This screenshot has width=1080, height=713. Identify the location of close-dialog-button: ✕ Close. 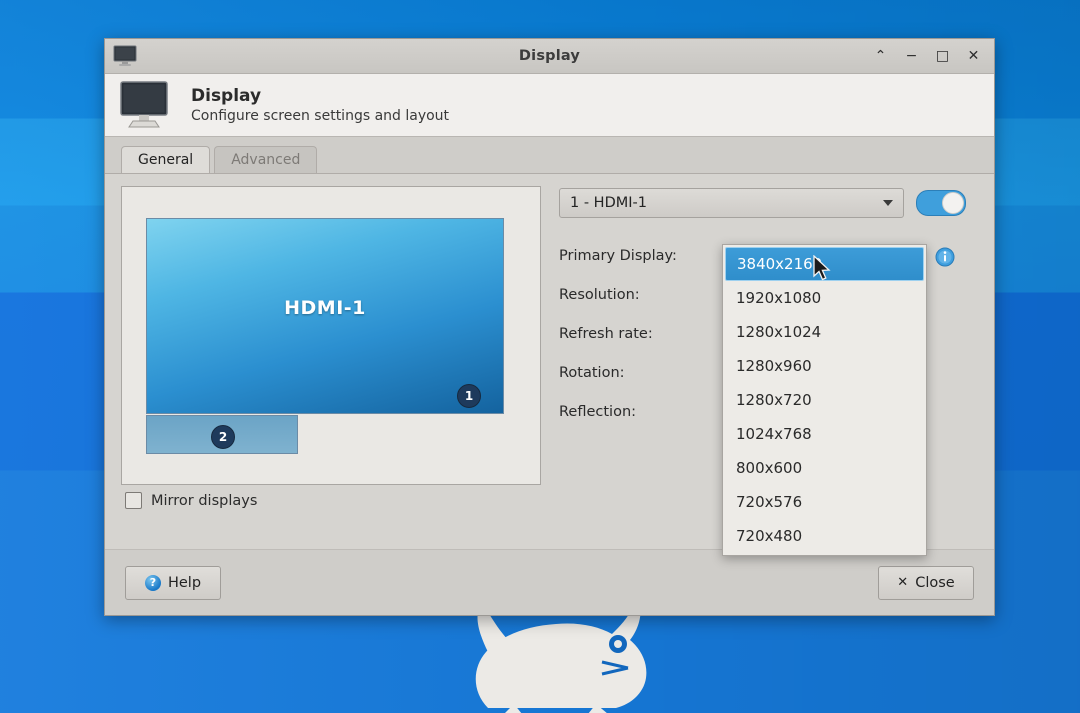
(926, 582).